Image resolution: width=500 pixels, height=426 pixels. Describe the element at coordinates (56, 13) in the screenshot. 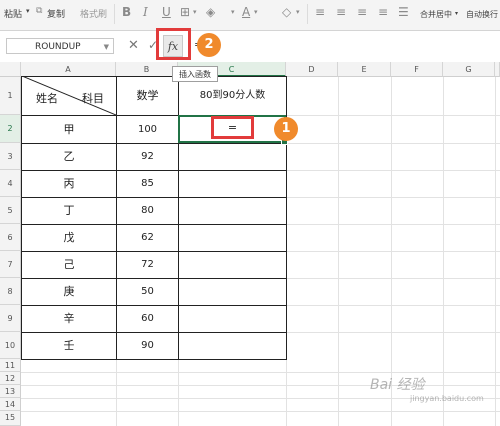

I see `copy-button: 复制` at that location.